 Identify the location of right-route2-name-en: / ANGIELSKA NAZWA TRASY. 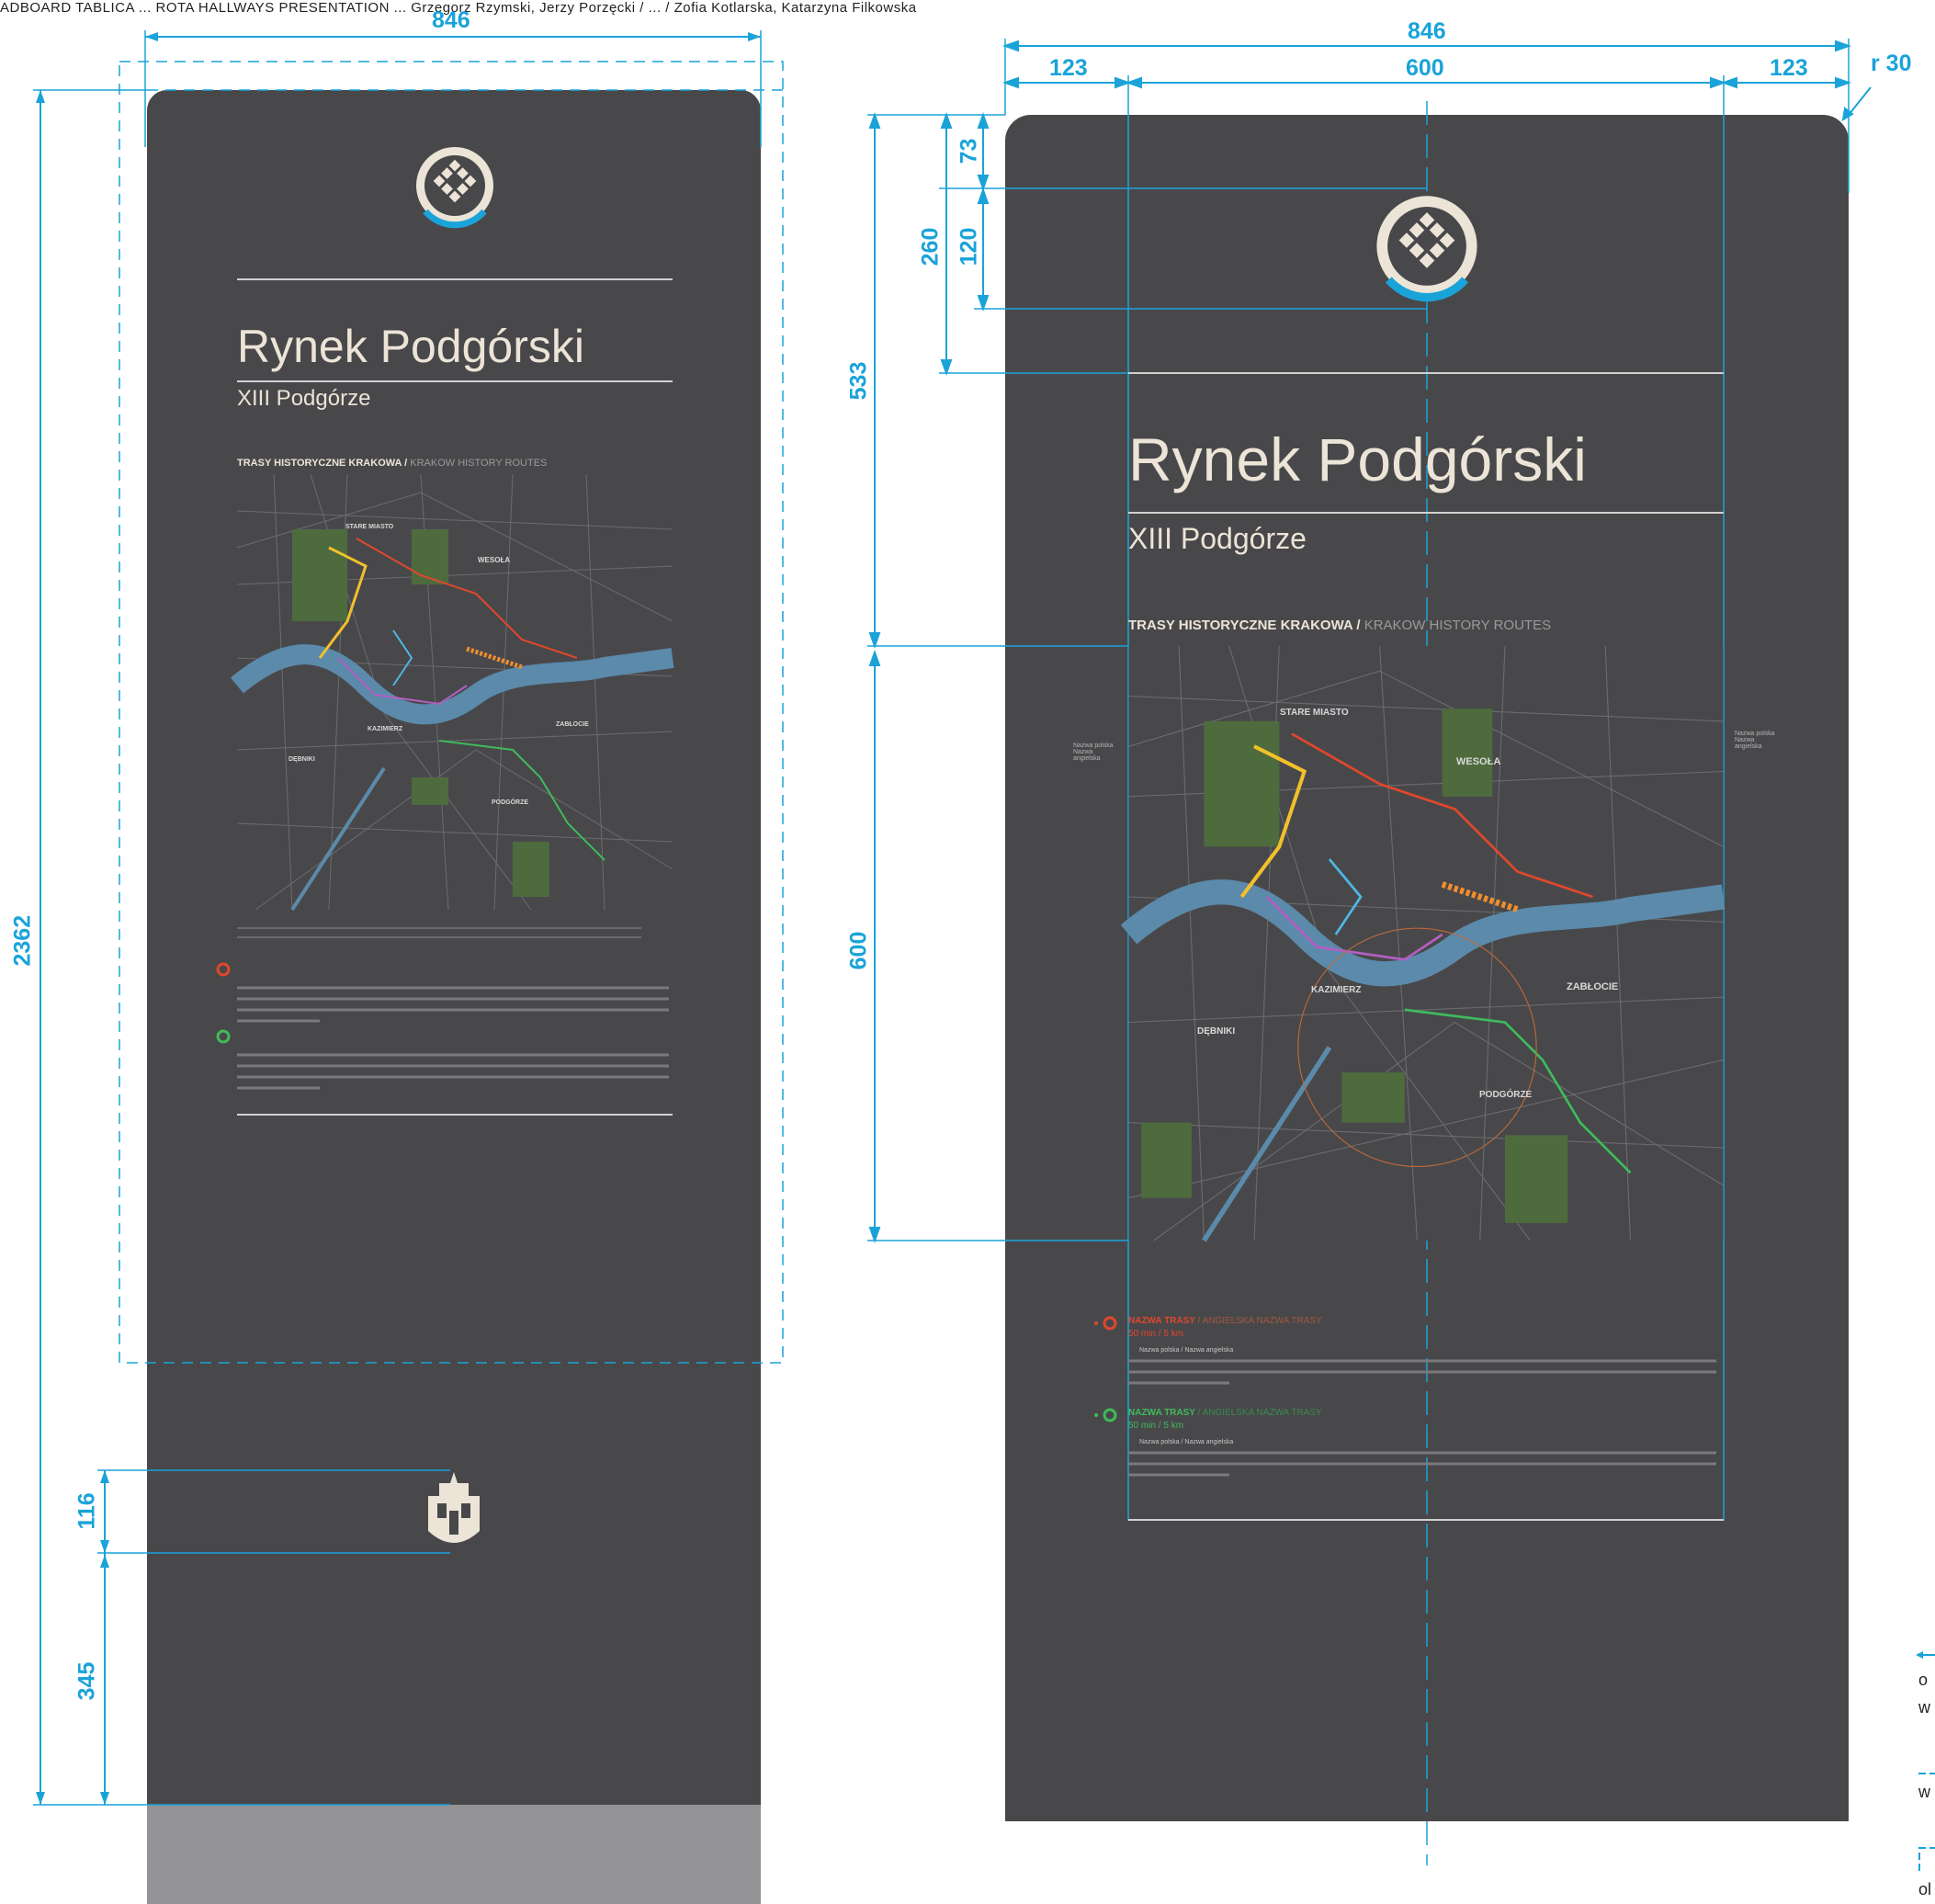
(1259, 1413).